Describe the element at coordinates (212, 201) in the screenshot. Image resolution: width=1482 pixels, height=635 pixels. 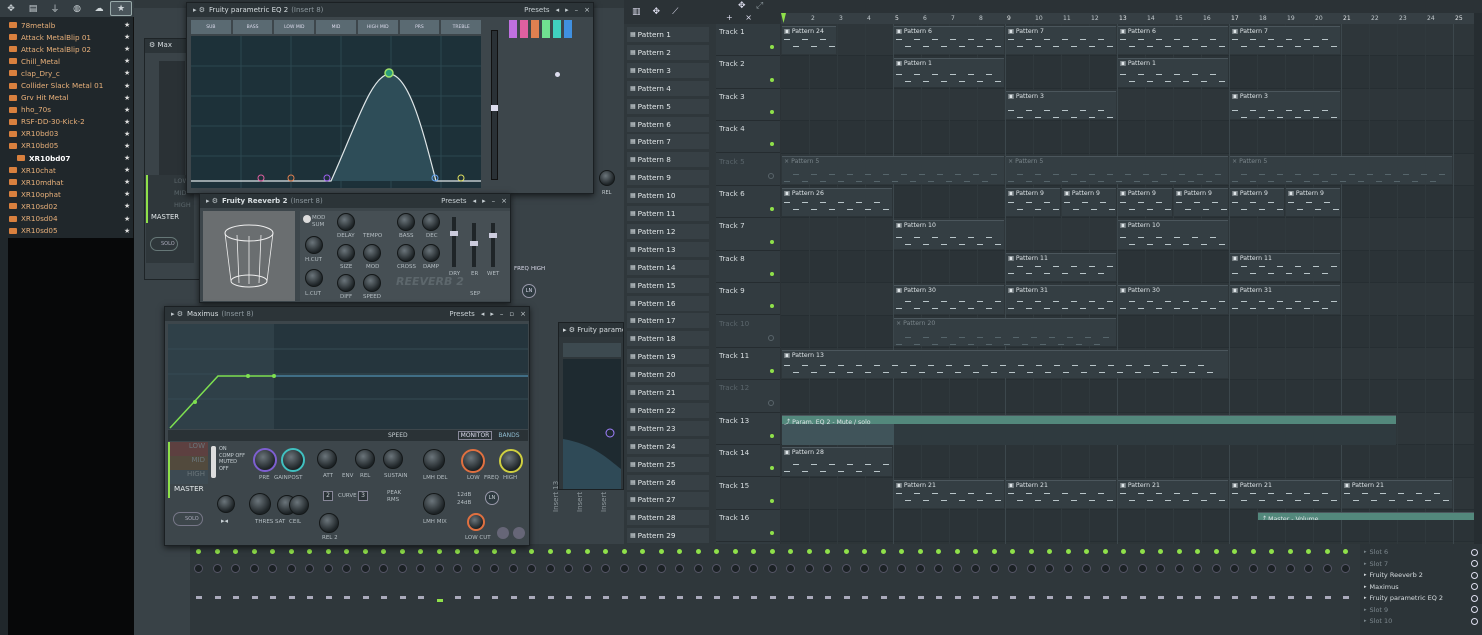
I see `gear-icon: ▸ ⚙` at that location.